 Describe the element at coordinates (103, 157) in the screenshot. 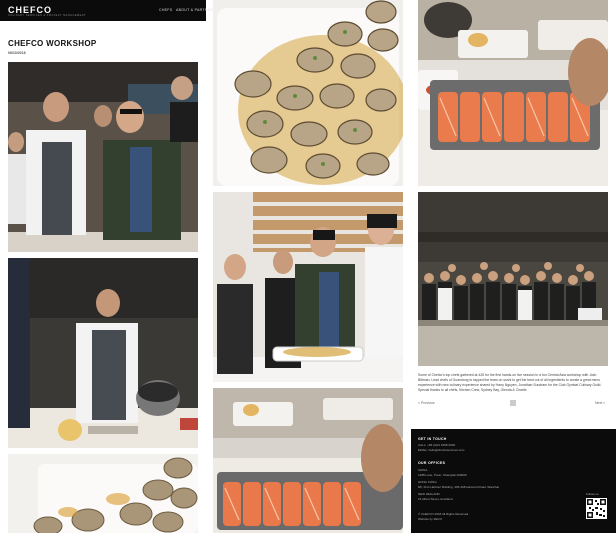

I see `photo-chefs-tasting` at that location.